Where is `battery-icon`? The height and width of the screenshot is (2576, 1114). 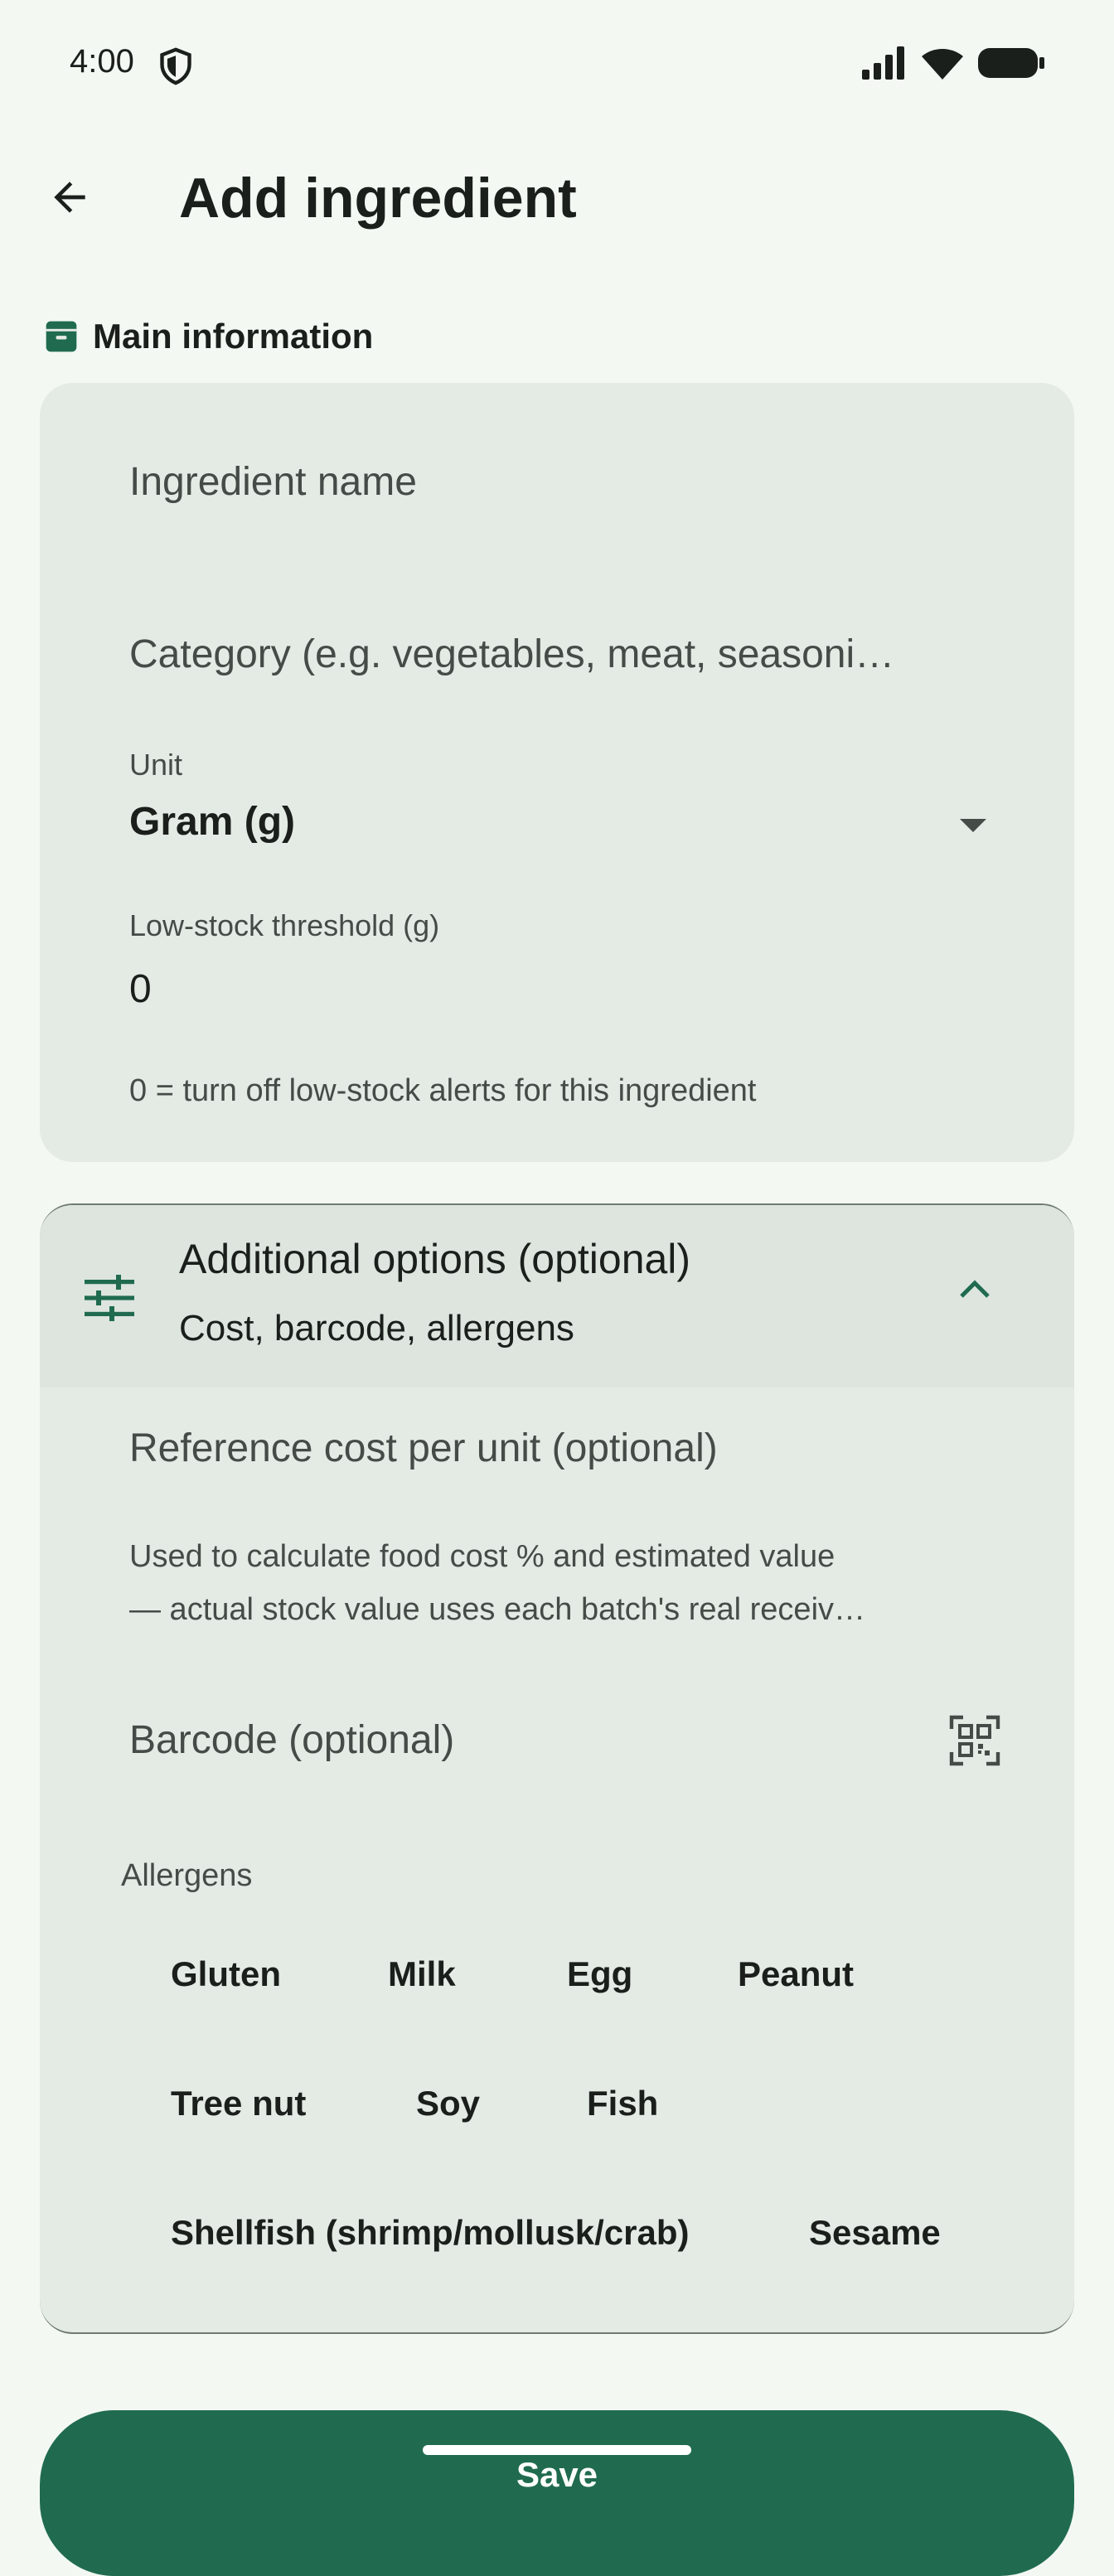
battery-icon is located at coordinates (1011, 63).